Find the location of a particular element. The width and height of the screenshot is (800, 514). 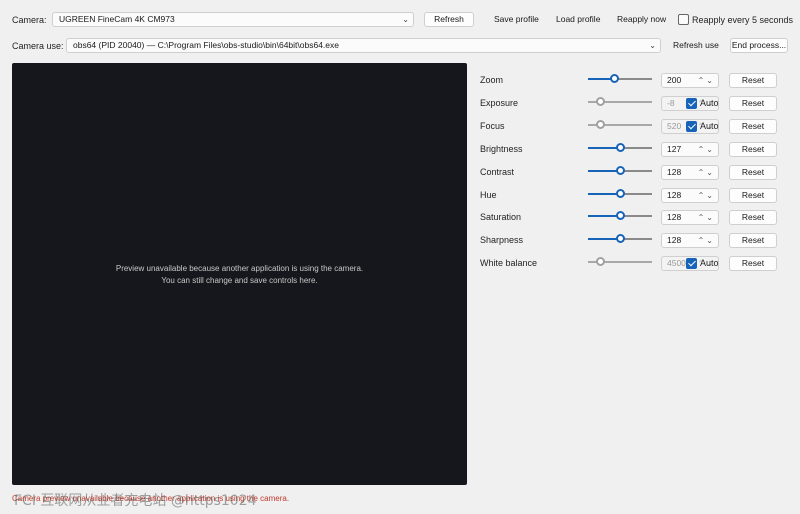

spinbox-value: 200 is located at coordinates (674, 80).